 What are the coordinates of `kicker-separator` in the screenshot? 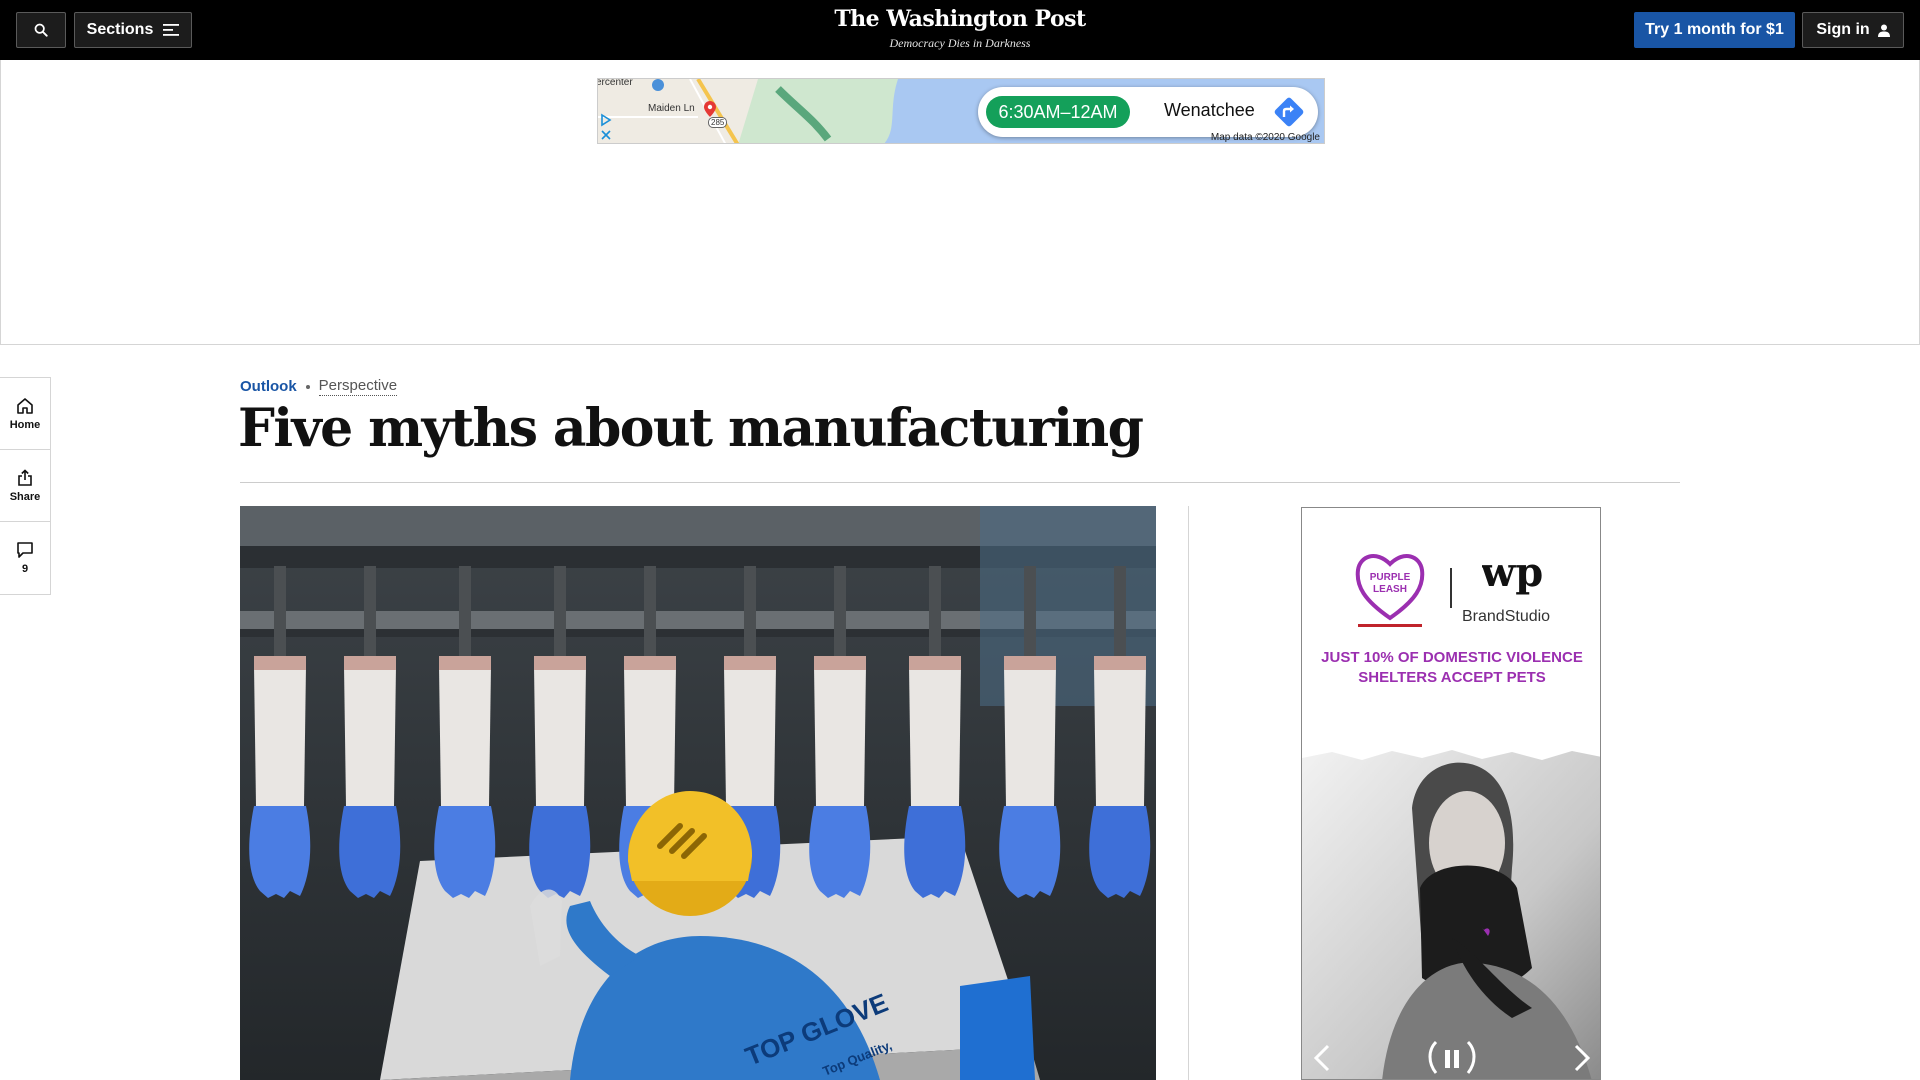 It's located at (307, 386).